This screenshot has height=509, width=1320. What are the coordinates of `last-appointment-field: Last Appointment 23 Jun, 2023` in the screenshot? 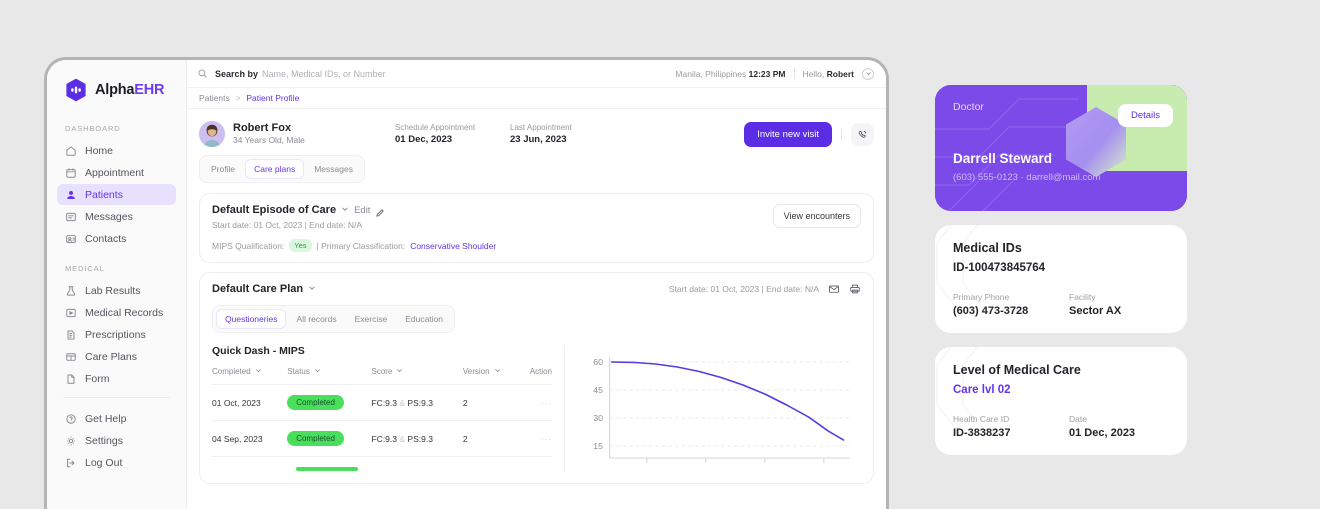 It's located at (567, 134).